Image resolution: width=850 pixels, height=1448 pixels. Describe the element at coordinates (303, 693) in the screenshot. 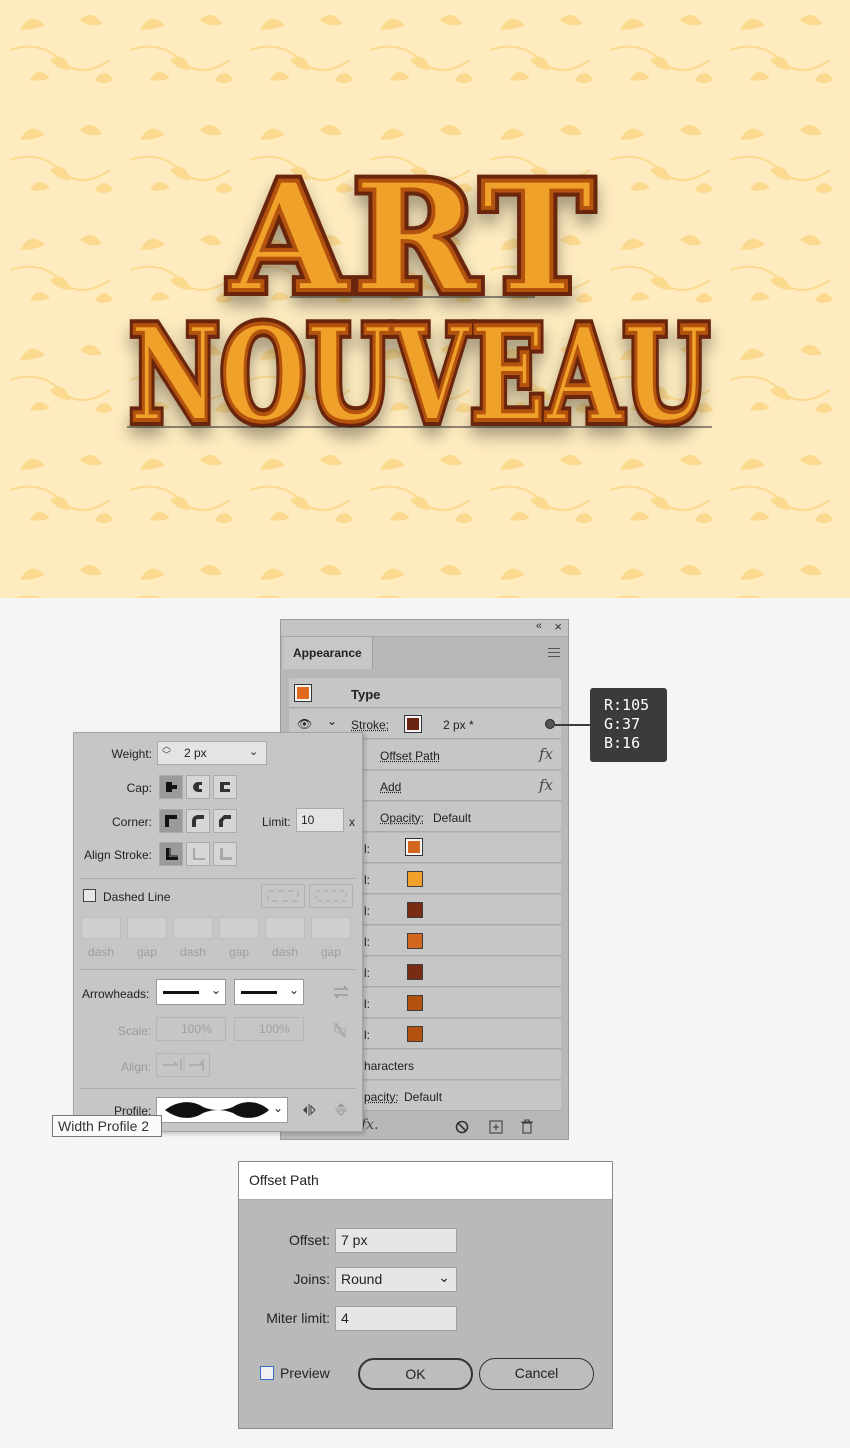

I see `type-swatch` at that location.